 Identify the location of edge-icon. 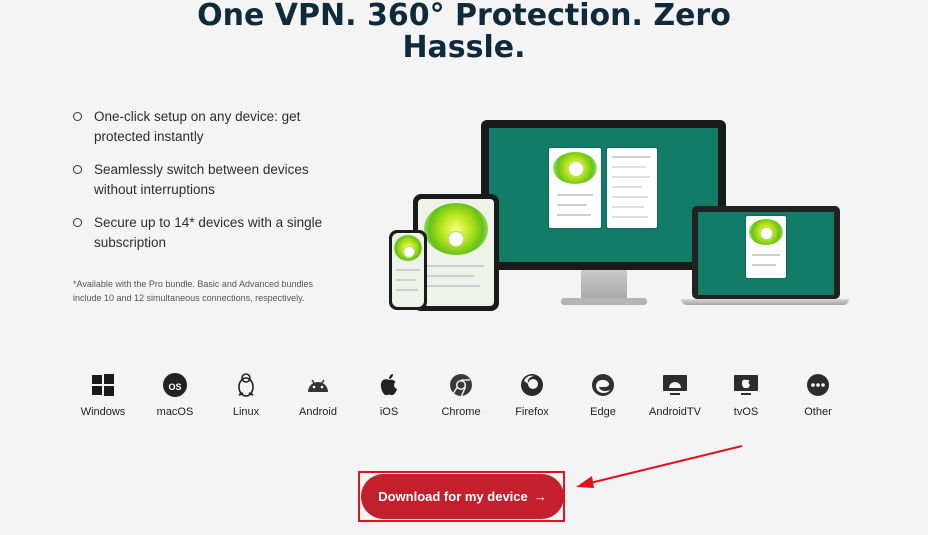
(603, 385).